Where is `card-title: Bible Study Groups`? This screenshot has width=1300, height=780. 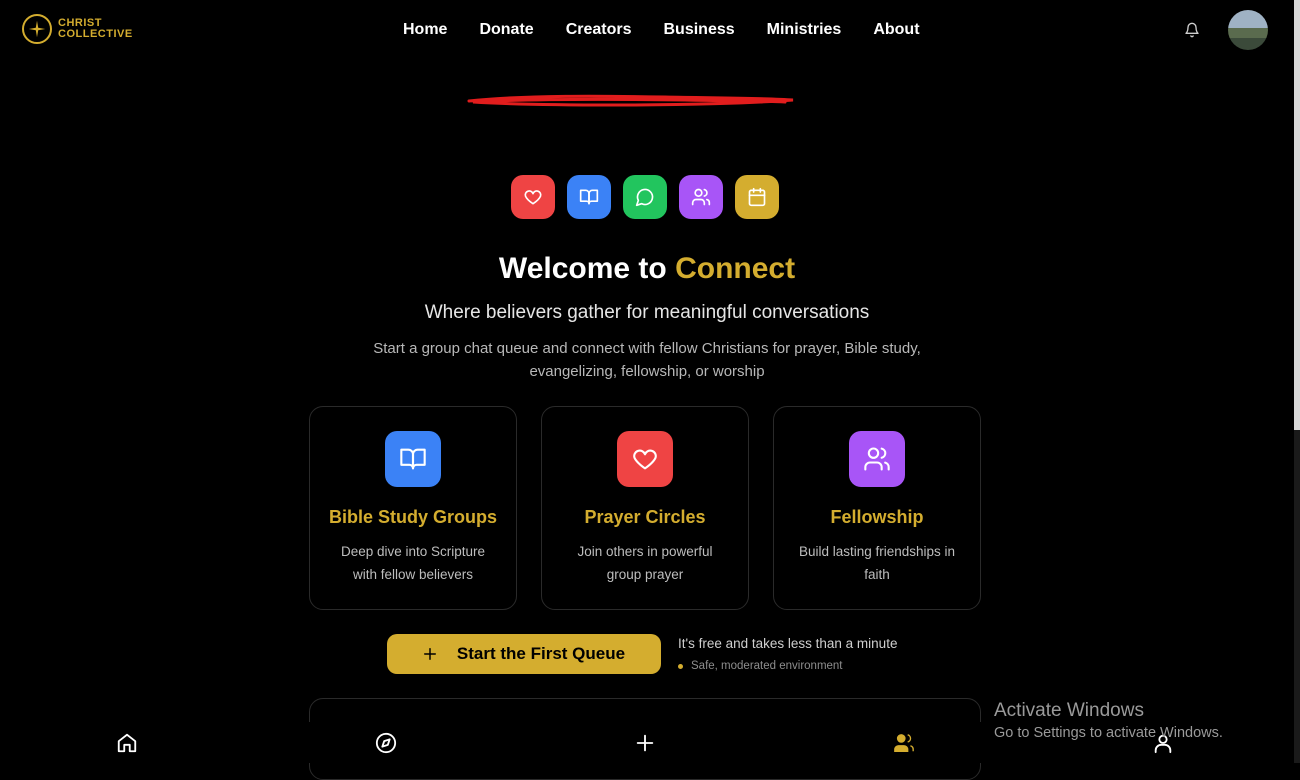
card-title: Bible Study Groups is located at coordinates (412, 517).